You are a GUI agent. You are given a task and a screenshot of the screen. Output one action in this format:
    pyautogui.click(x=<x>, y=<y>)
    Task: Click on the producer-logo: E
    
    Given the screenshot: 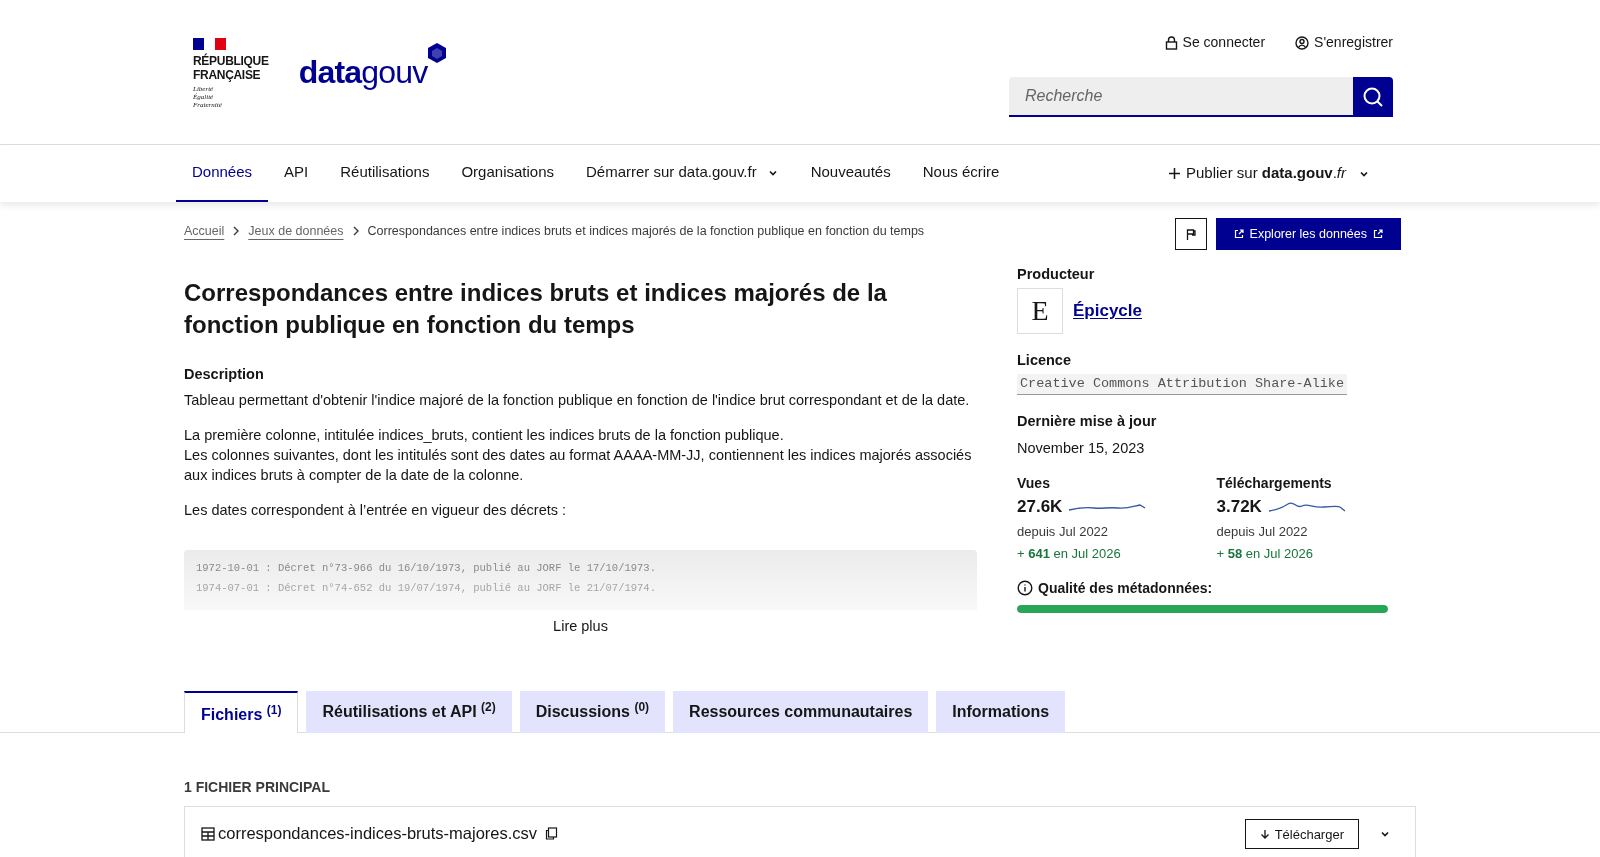 What is the action you would take?
    pyautogui.click(x=1040, y=310)
    